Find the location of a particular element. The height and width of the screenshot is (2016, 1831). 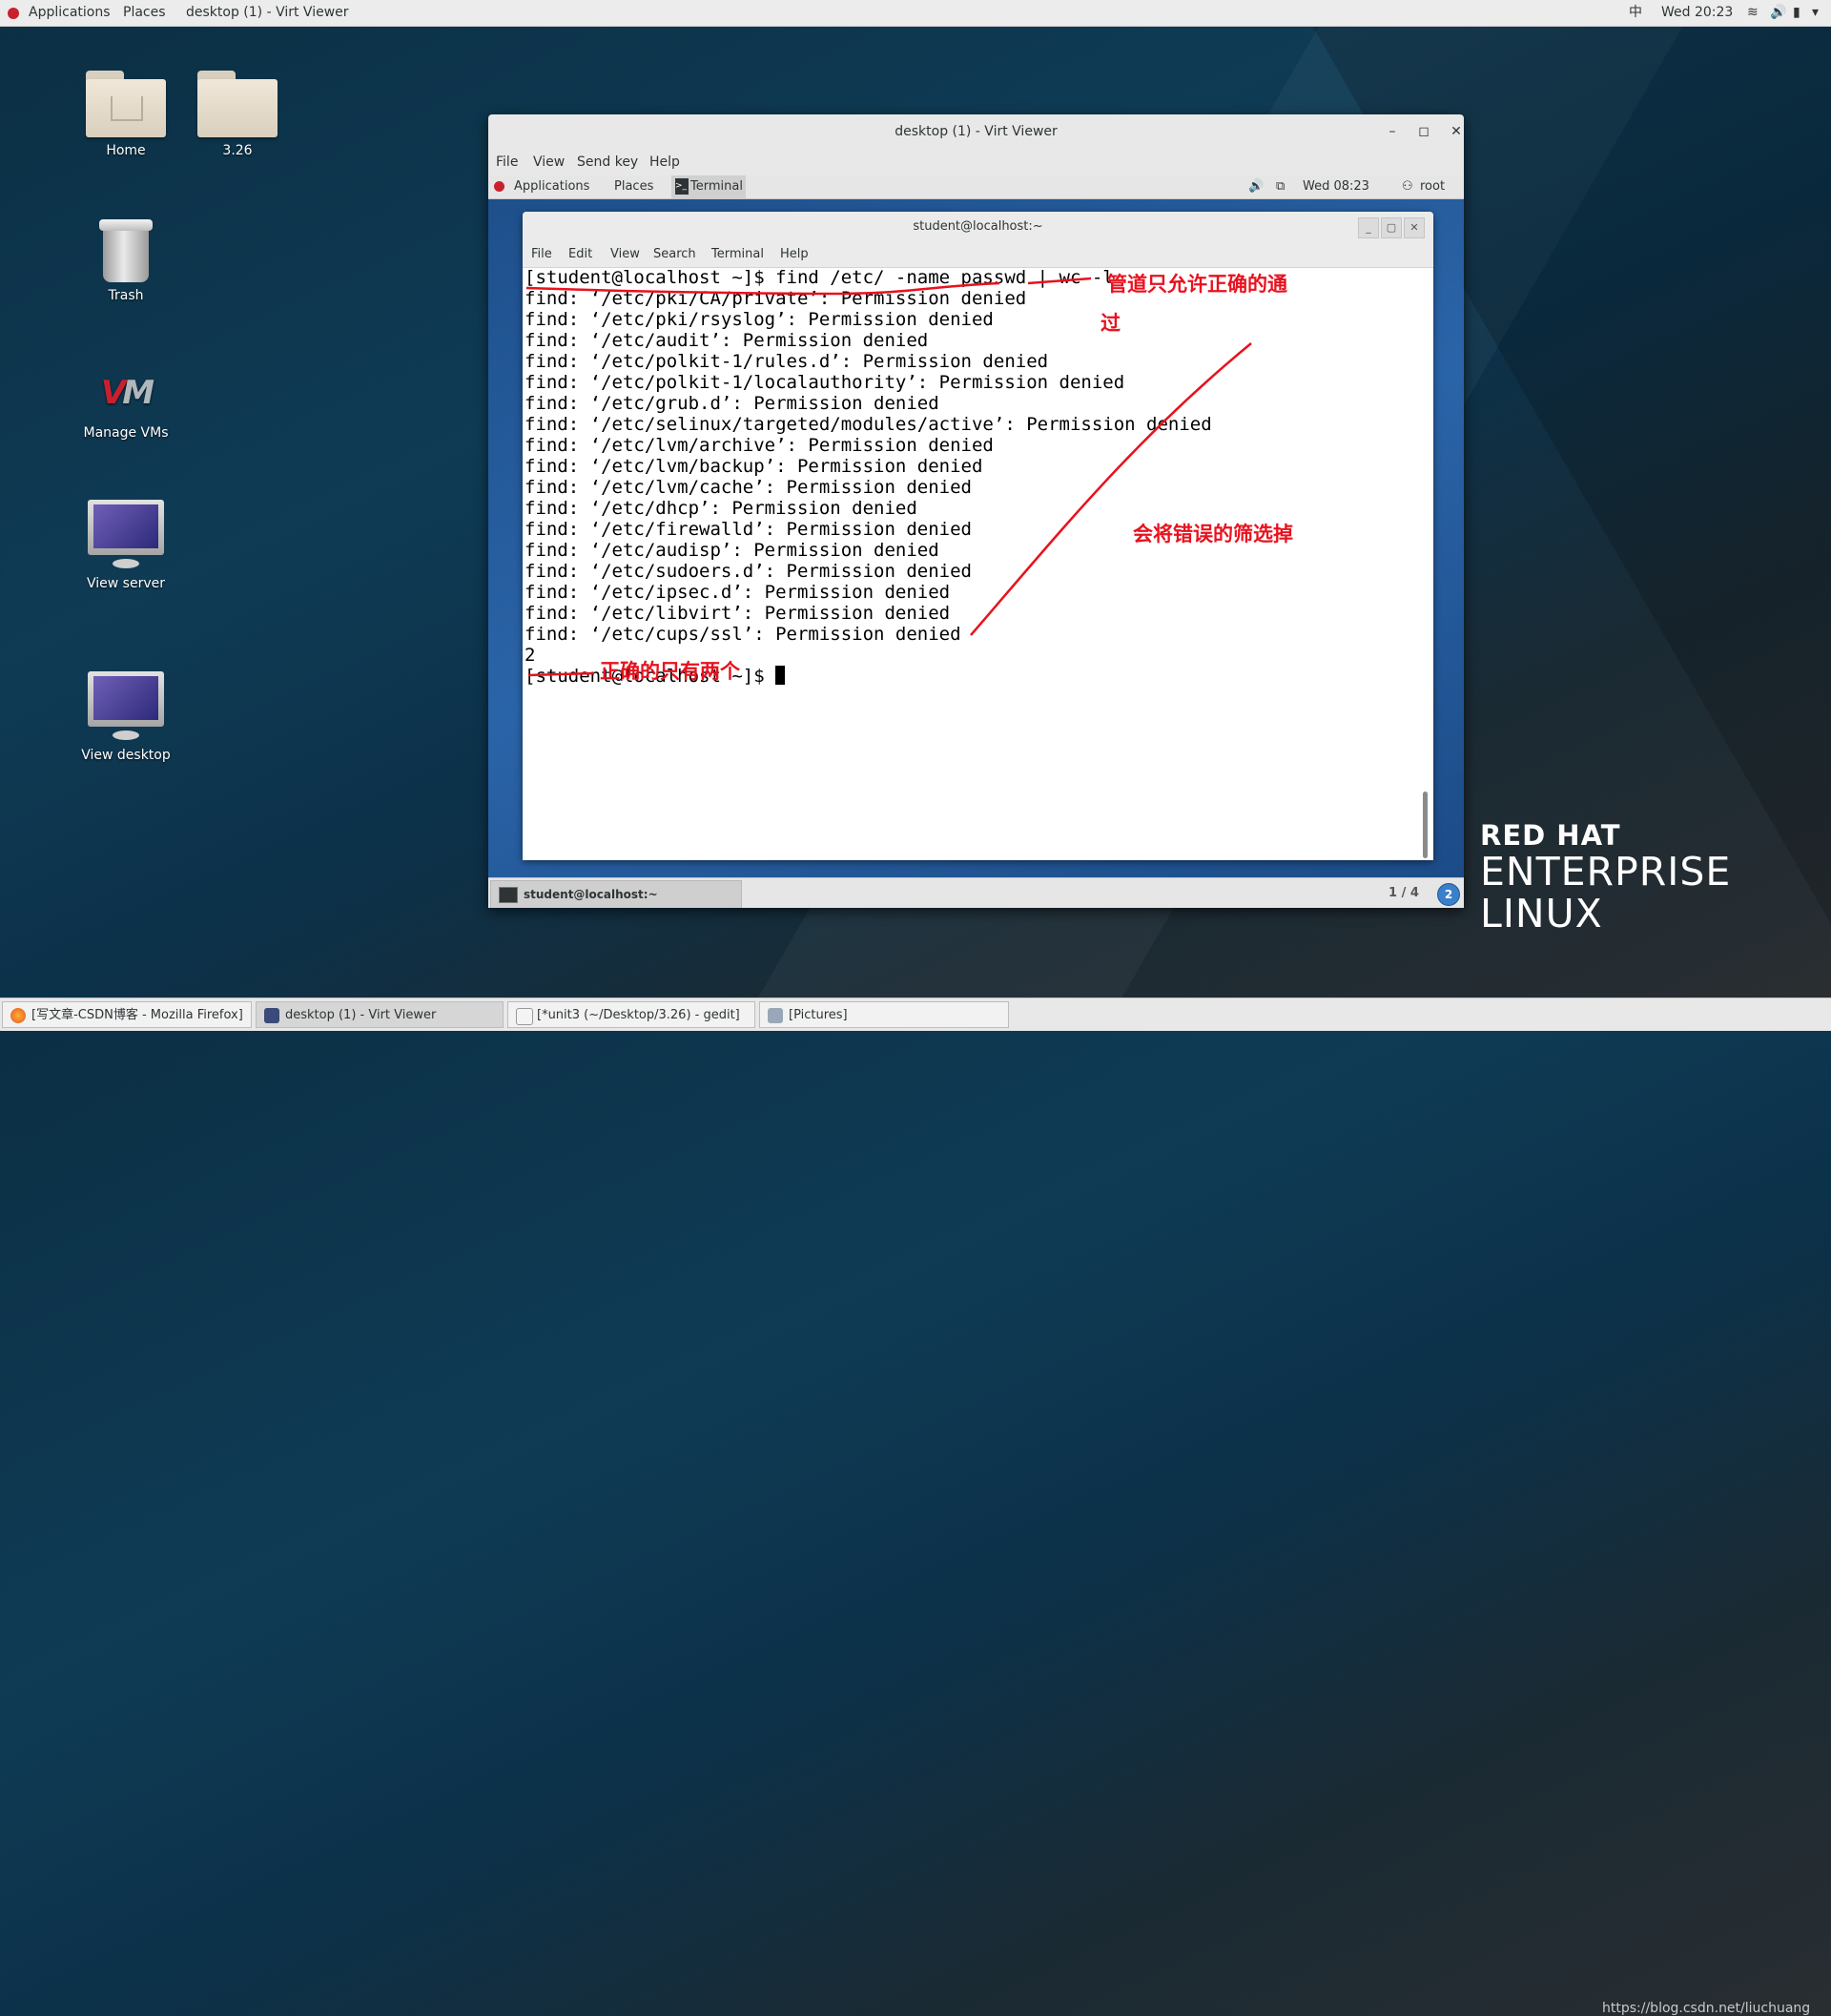

host-clock: Wed 20:23 is located at coordinates (1697, 13).